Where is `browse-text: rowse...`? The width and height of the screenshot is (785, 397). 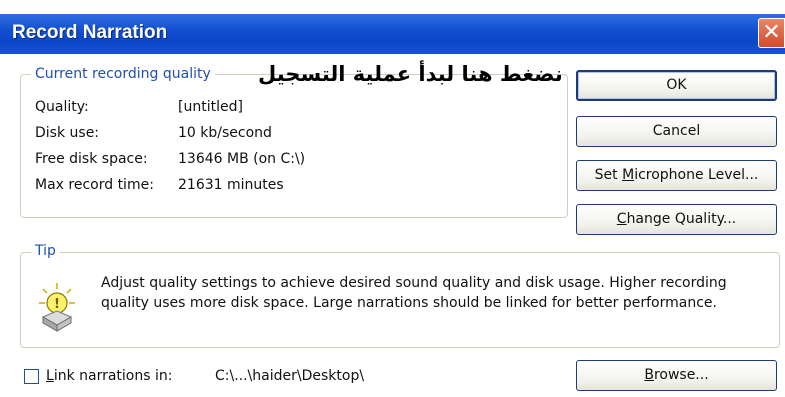 browse-text: rowse... is located at coordinates (681, 375).